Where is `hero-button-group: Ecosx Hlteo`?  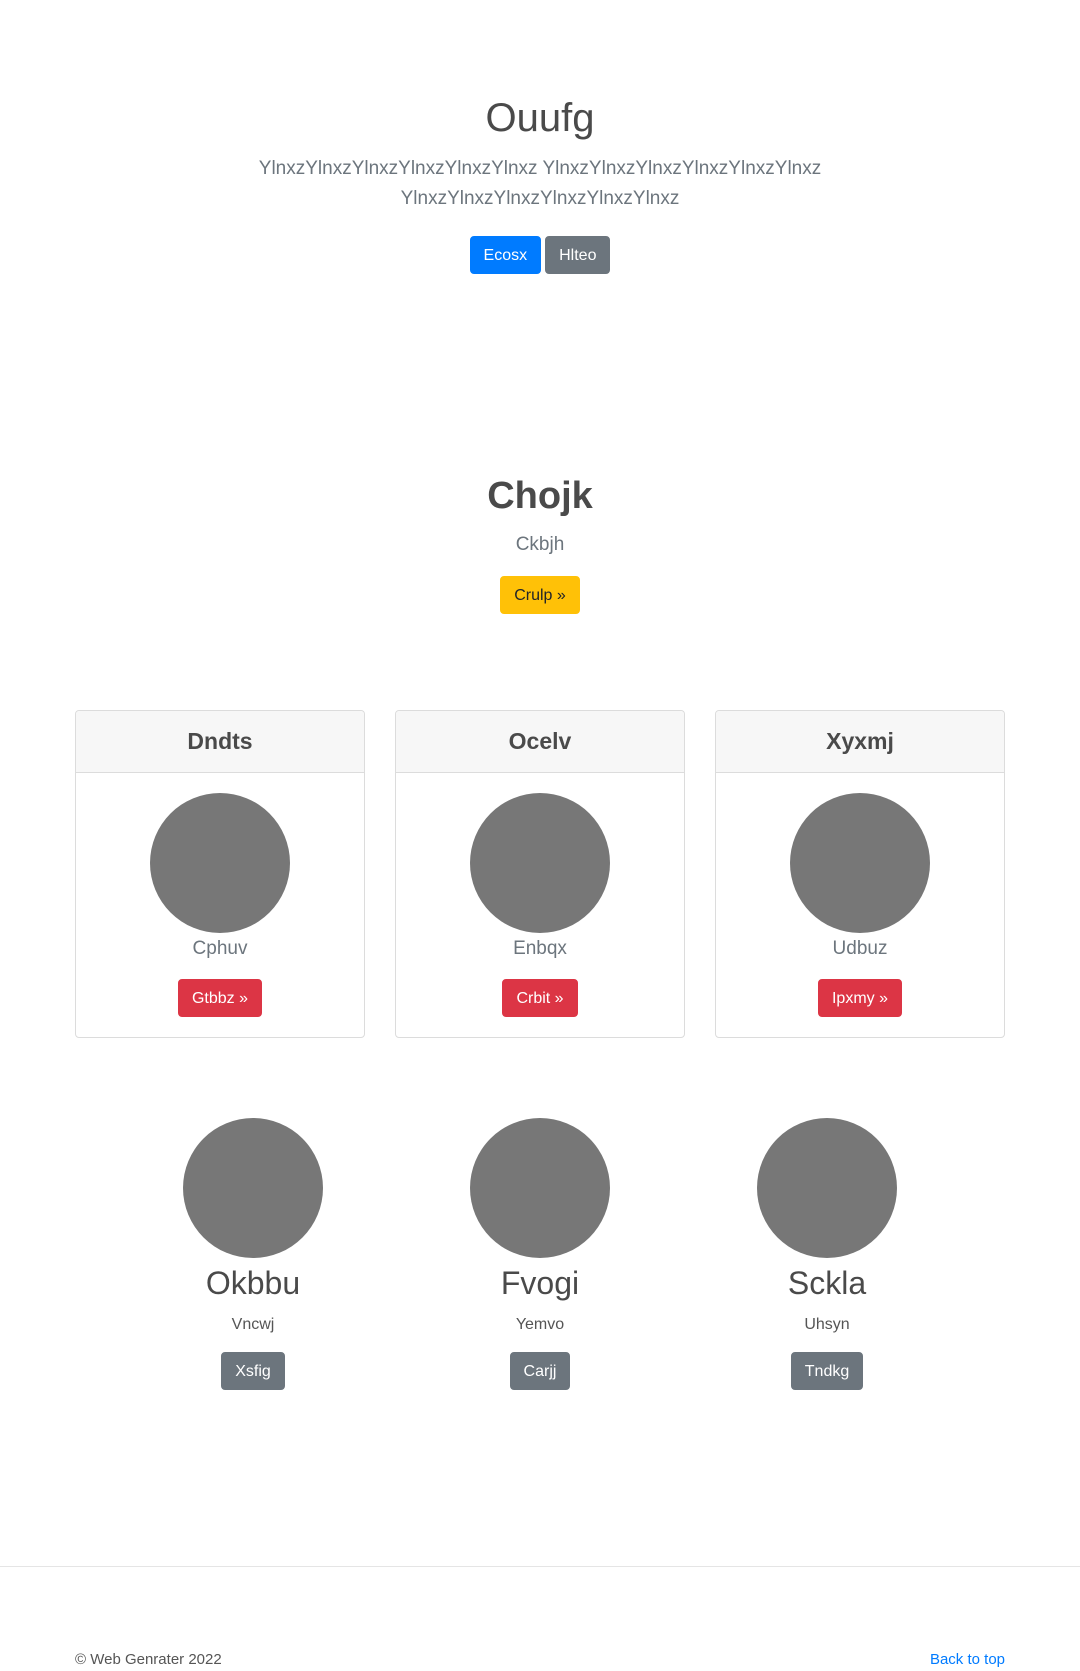
hero-button-group: Ecosx Hlteo is located at coordinates (540, 255).